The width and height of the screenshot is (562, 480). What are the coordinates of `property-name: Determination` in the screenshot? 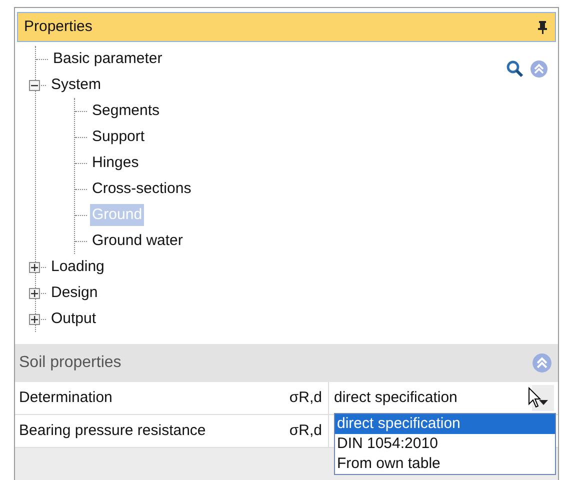 It's located at (66, 398).